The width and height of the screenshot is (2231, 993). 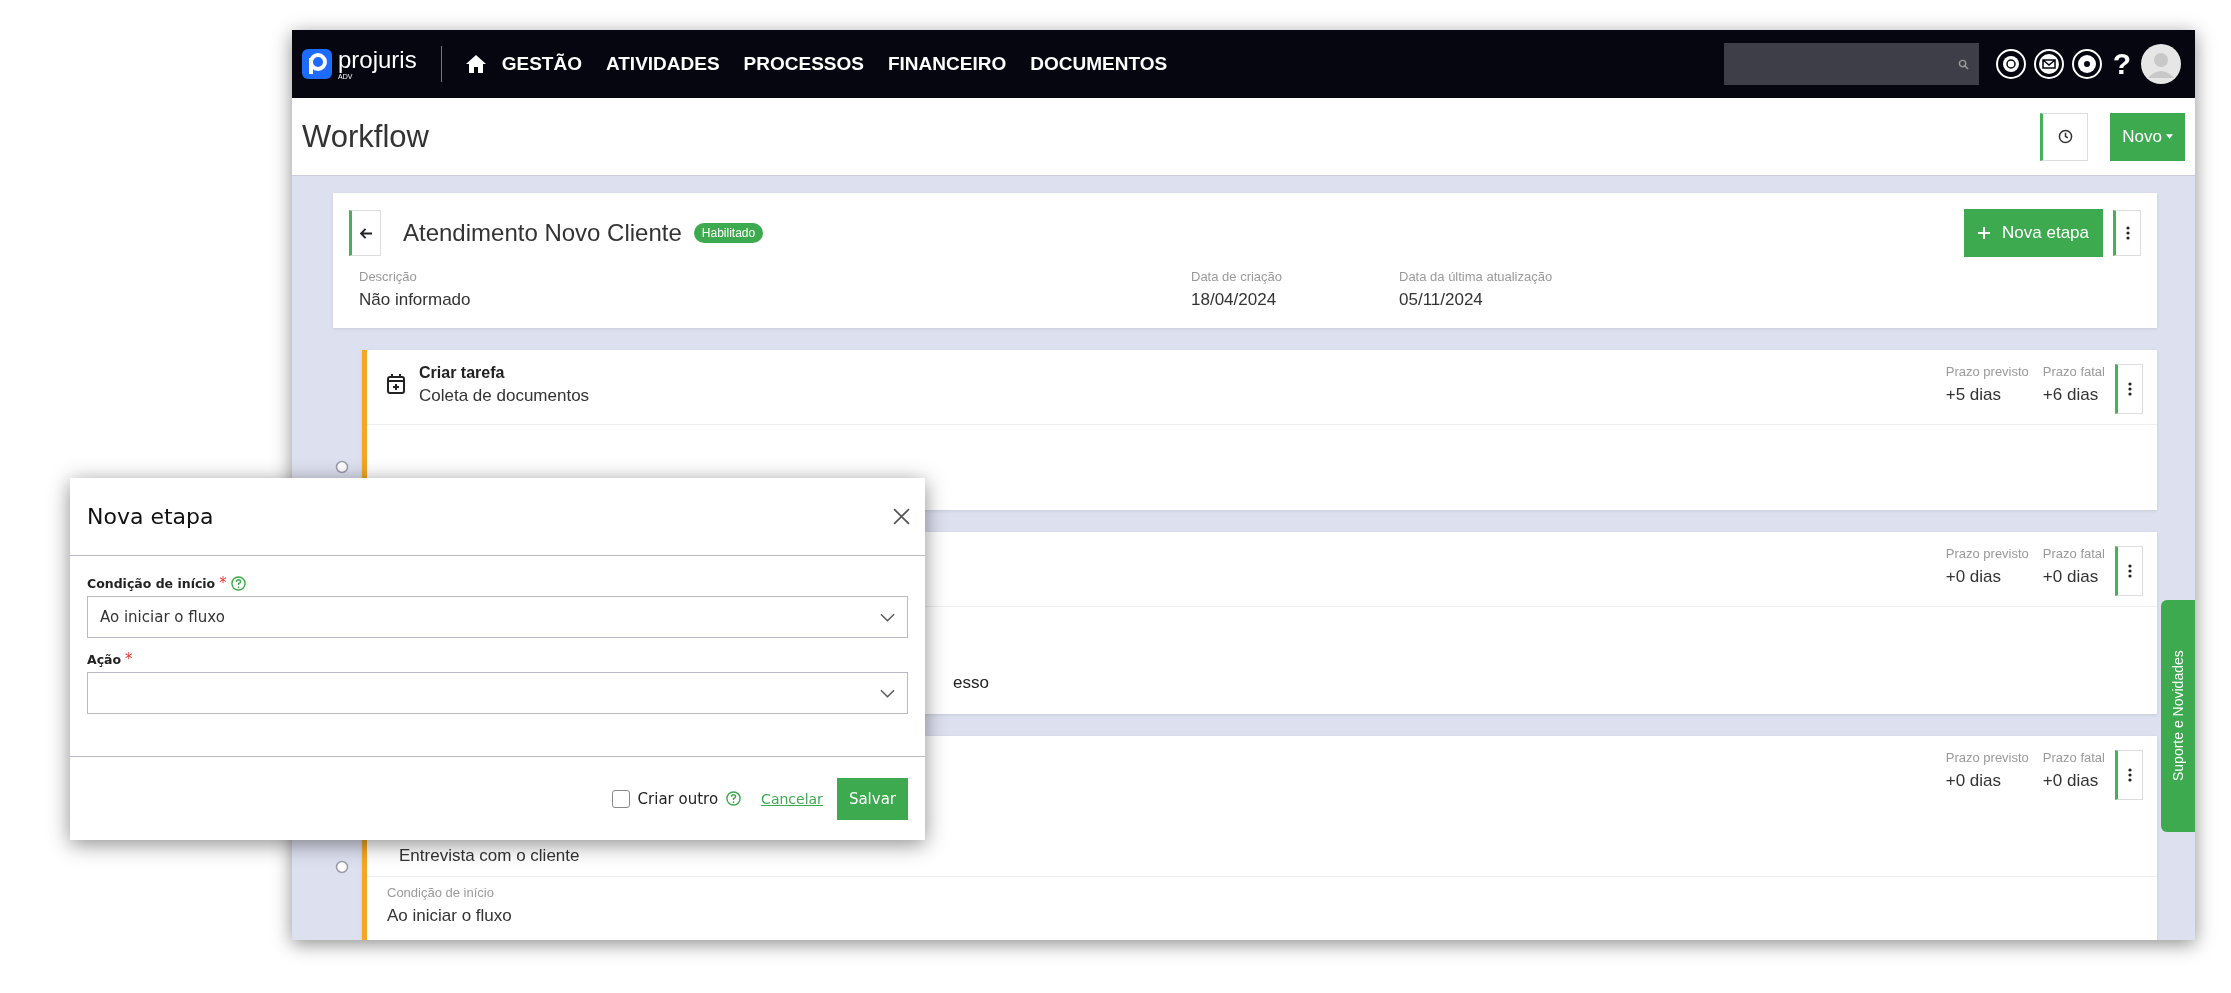 I want to click on field-label: Data de criação, so click(x=1237, y=276).